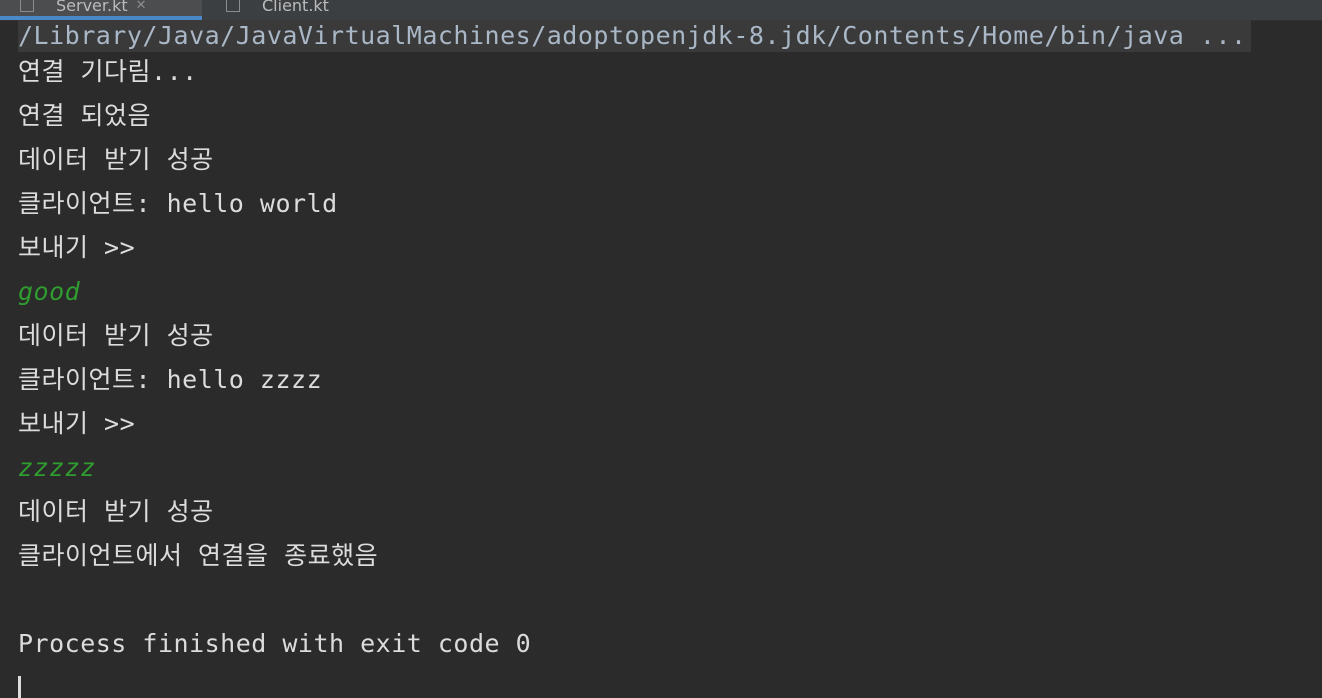  What do you see at coordinates (198, 555) in the screenshot?
I see `console-output-line: 클라이언트에서 연결을 종료했음` at bounding box center [198, 555].